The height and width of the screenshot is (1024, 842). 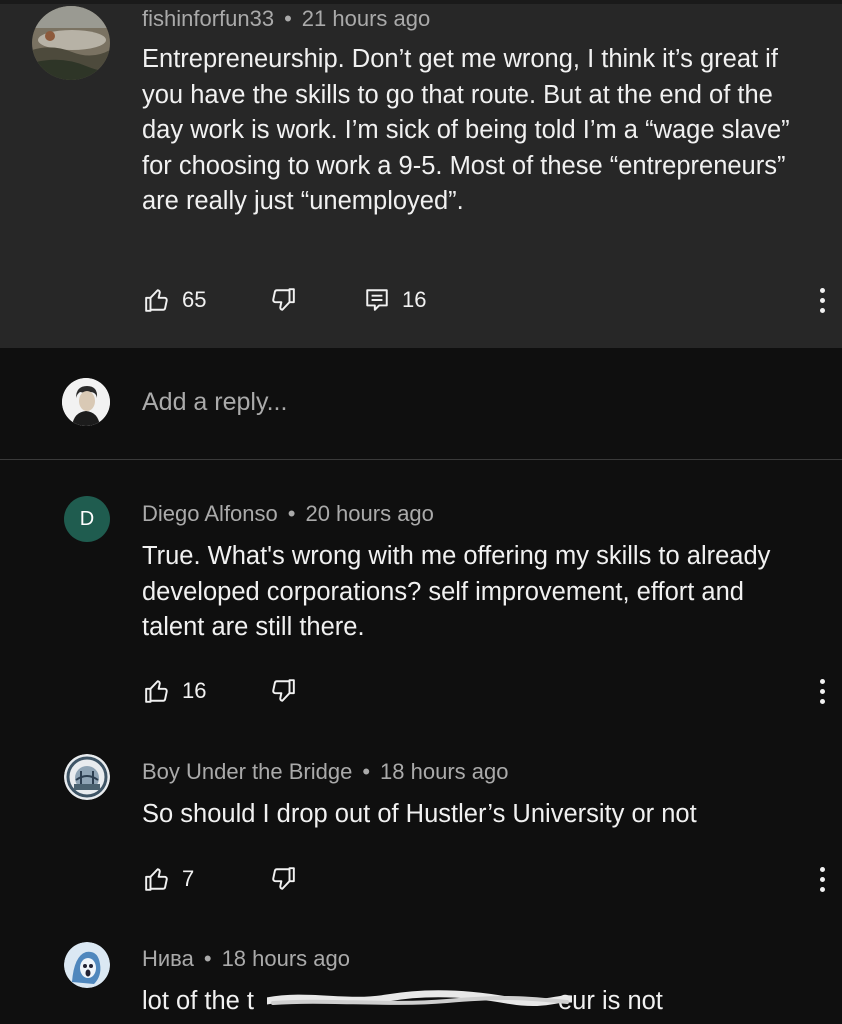 What do you see at coordinates (168, 958) in the screenshot?
I see `author-name: Нива` at bounding box center [168, 958].